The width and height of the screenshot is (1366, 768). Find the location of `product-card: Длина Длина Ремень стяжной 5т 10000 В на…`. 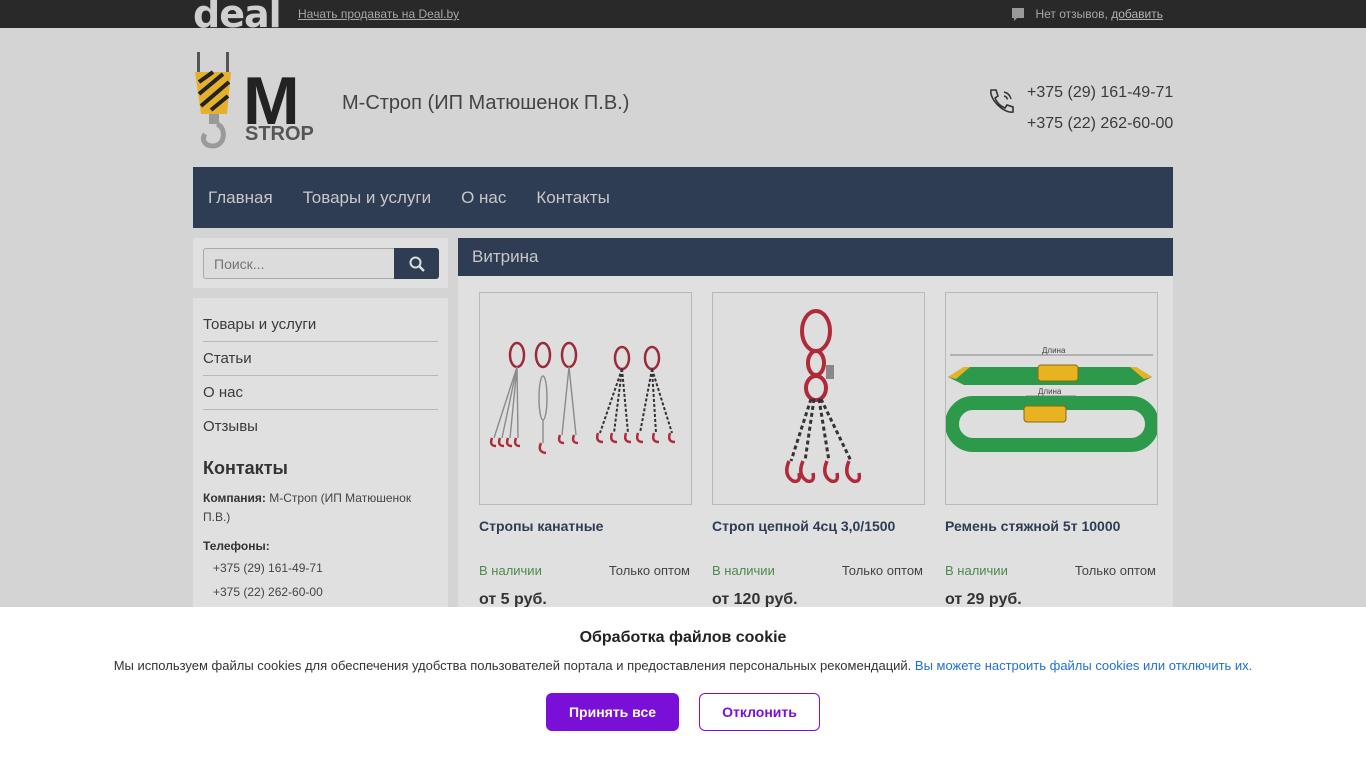

product-card: Длина Длина Ремень стяжной 5т 10000 В на… is located at coordinates (1051, 450).